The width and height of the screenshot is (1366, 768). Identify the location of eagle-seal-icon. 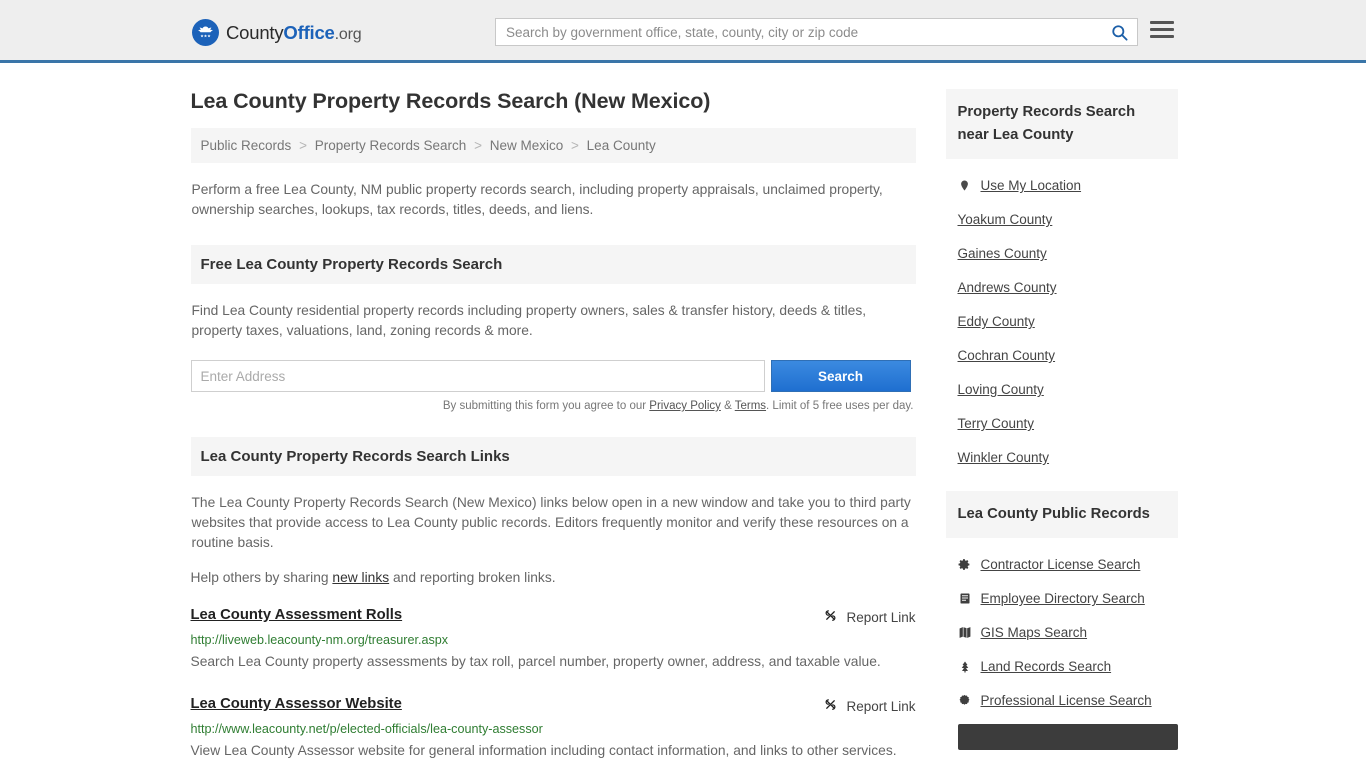
(205, 32).